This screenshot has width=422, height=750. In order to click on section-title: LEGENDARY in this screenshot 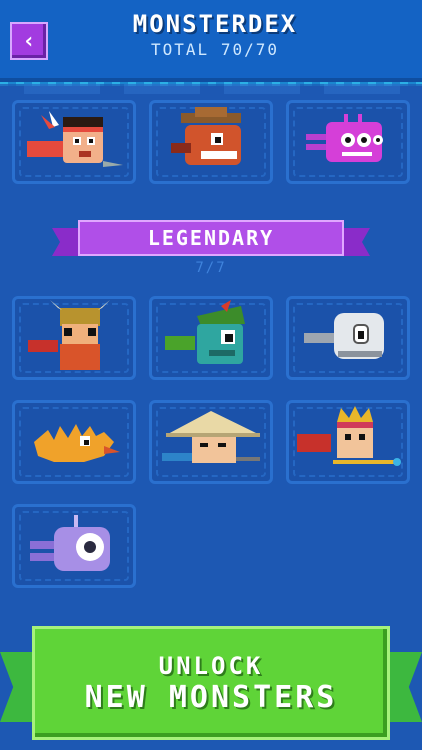, I will do `click(211, 238)`.